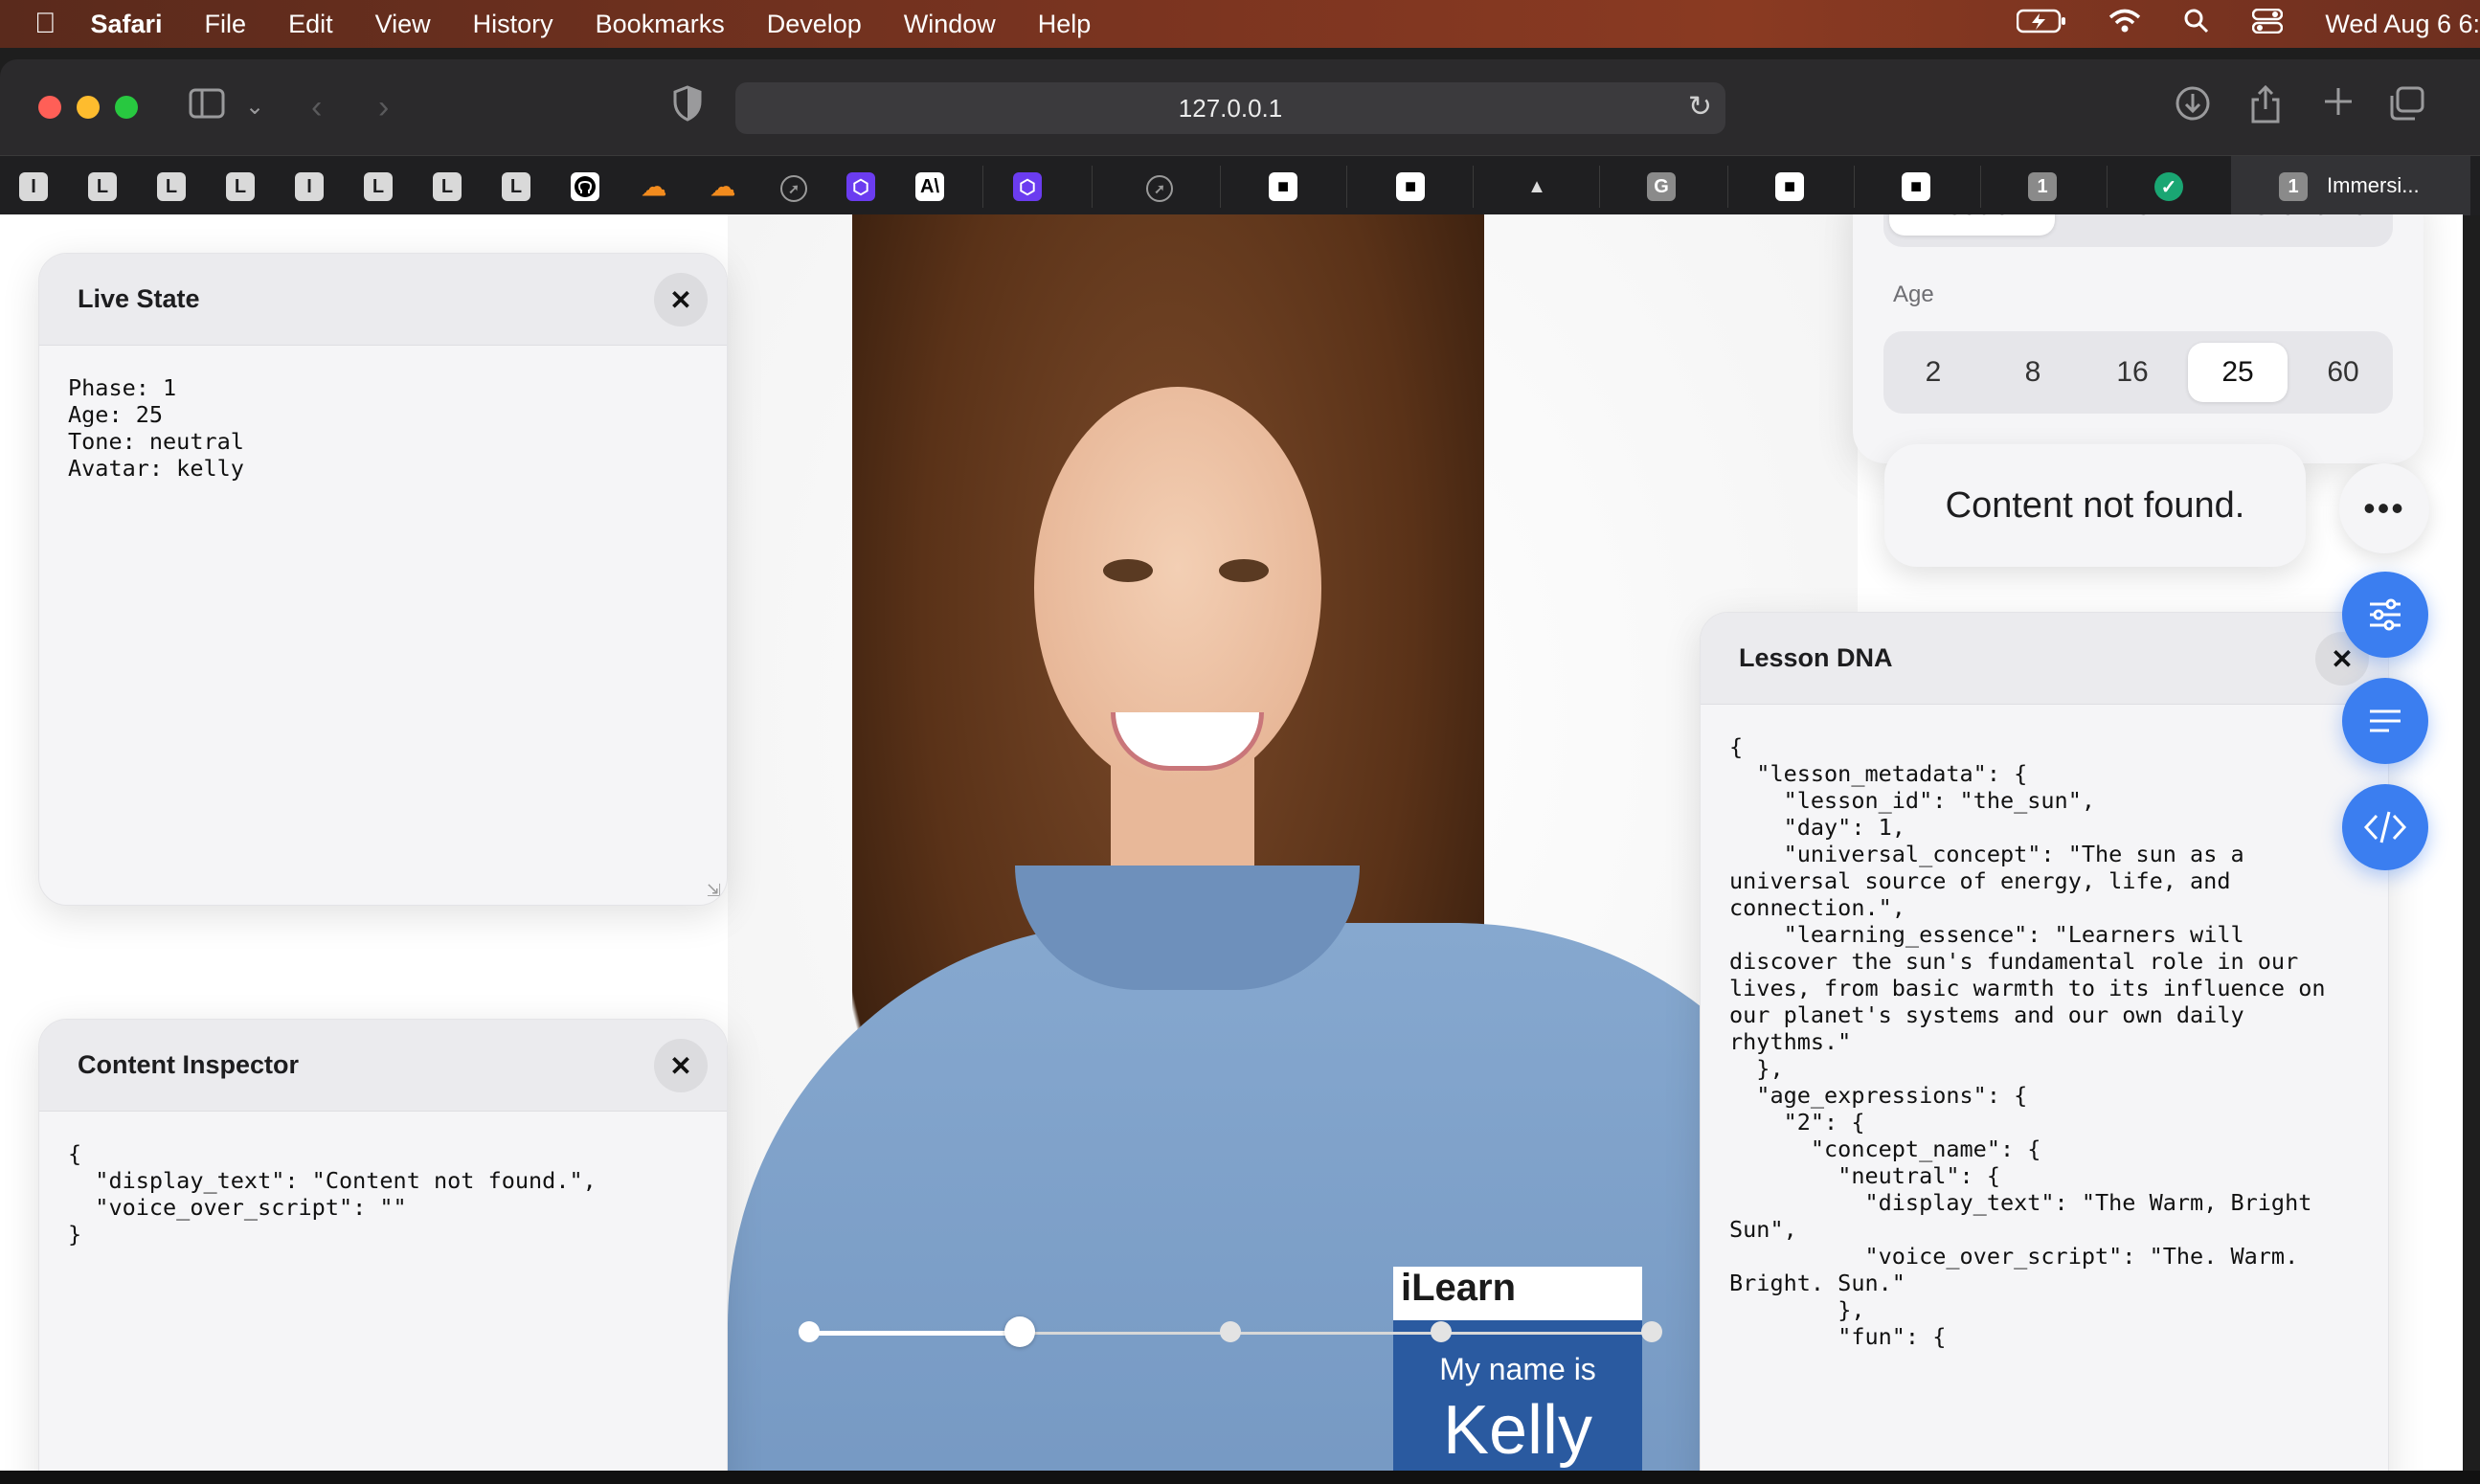 The image size is (2480, 1484). Describe the element at coordinates (1244, 570) in the screenshot. I see `avatar-eye-right` at that location.